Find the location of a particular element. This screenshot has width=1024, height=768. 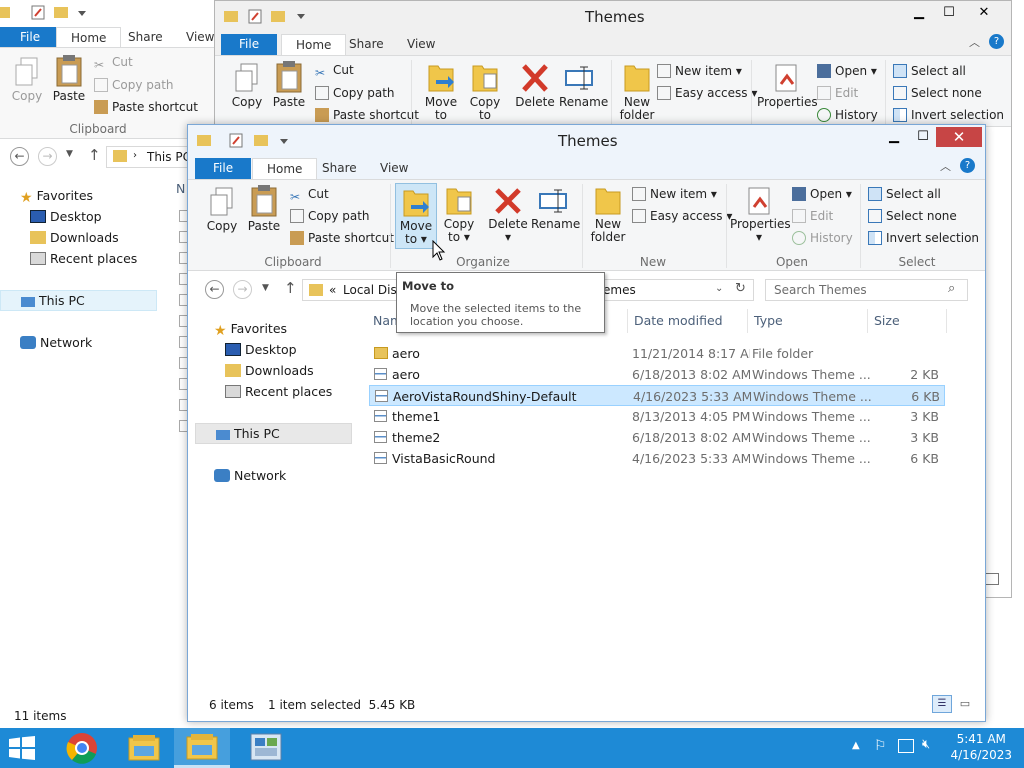

windows-start-icon is located at coordinates (22, 749).